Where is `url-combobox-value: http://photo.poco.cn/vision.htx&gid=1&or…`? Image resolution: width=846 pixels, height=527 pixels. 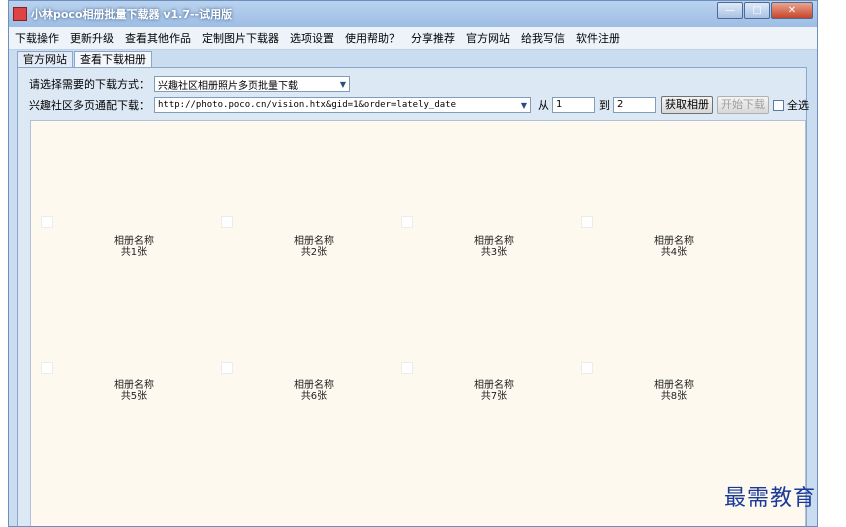 url-combobox-value: http://photo.poco.cn/vision.htx&gid=1&or… is located at coordinates (307, 105).